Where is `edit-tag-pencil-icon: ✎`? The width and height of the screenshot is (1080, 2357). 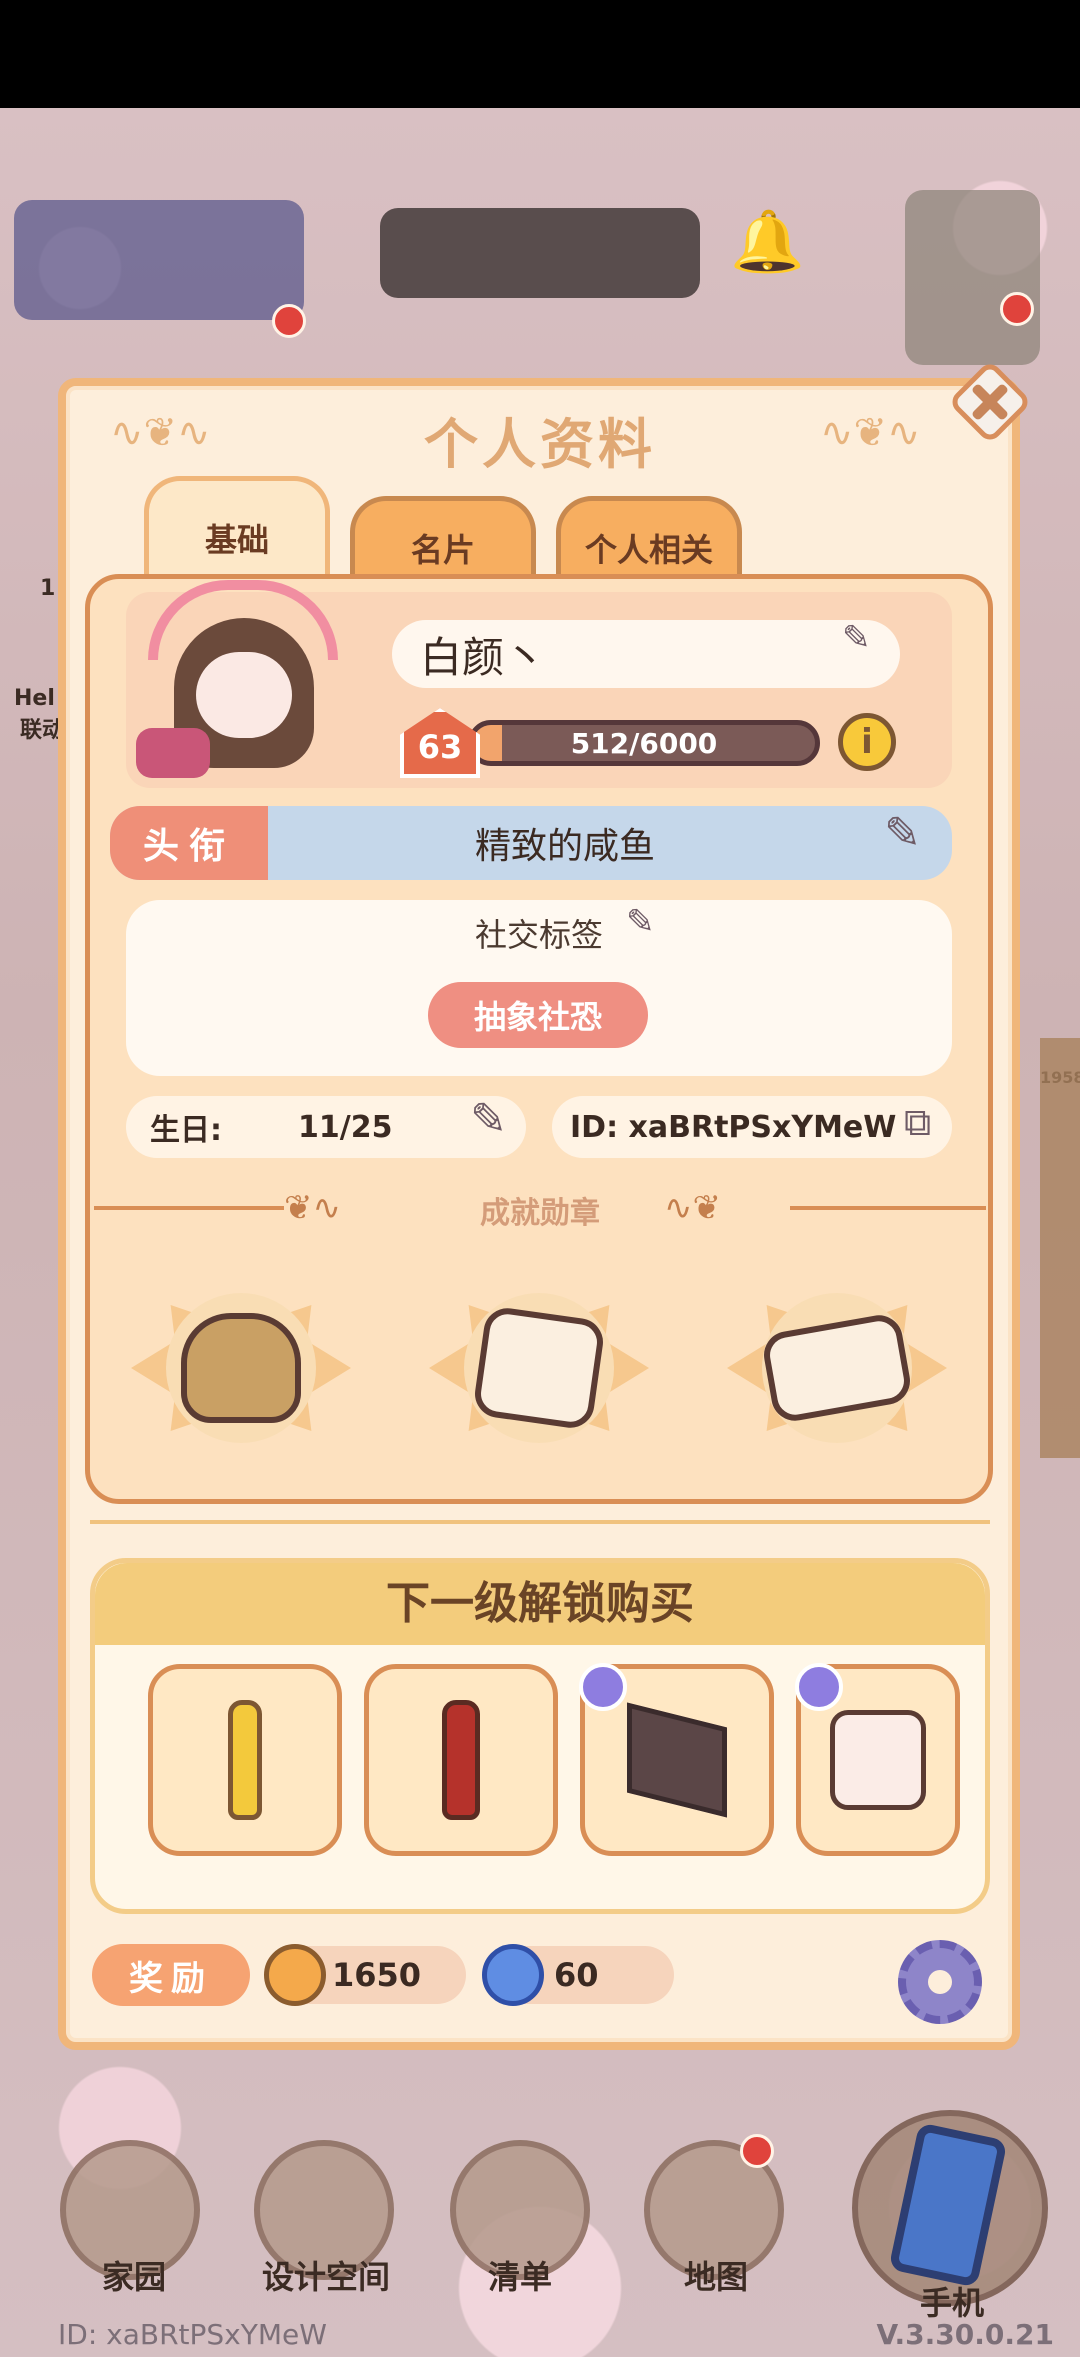 edit-tag-pencil-icon: ✎ is located at coordinates (640, 922).